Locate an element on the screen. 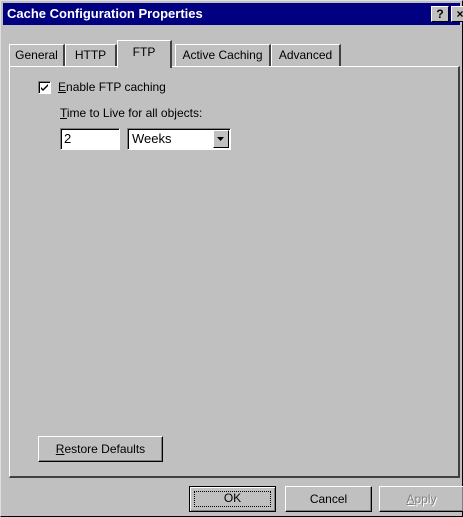 The width and height of the screenshot is (463, 517). time-to-live-label: Time to Live for all objects: is located at coordinates (131, 113).